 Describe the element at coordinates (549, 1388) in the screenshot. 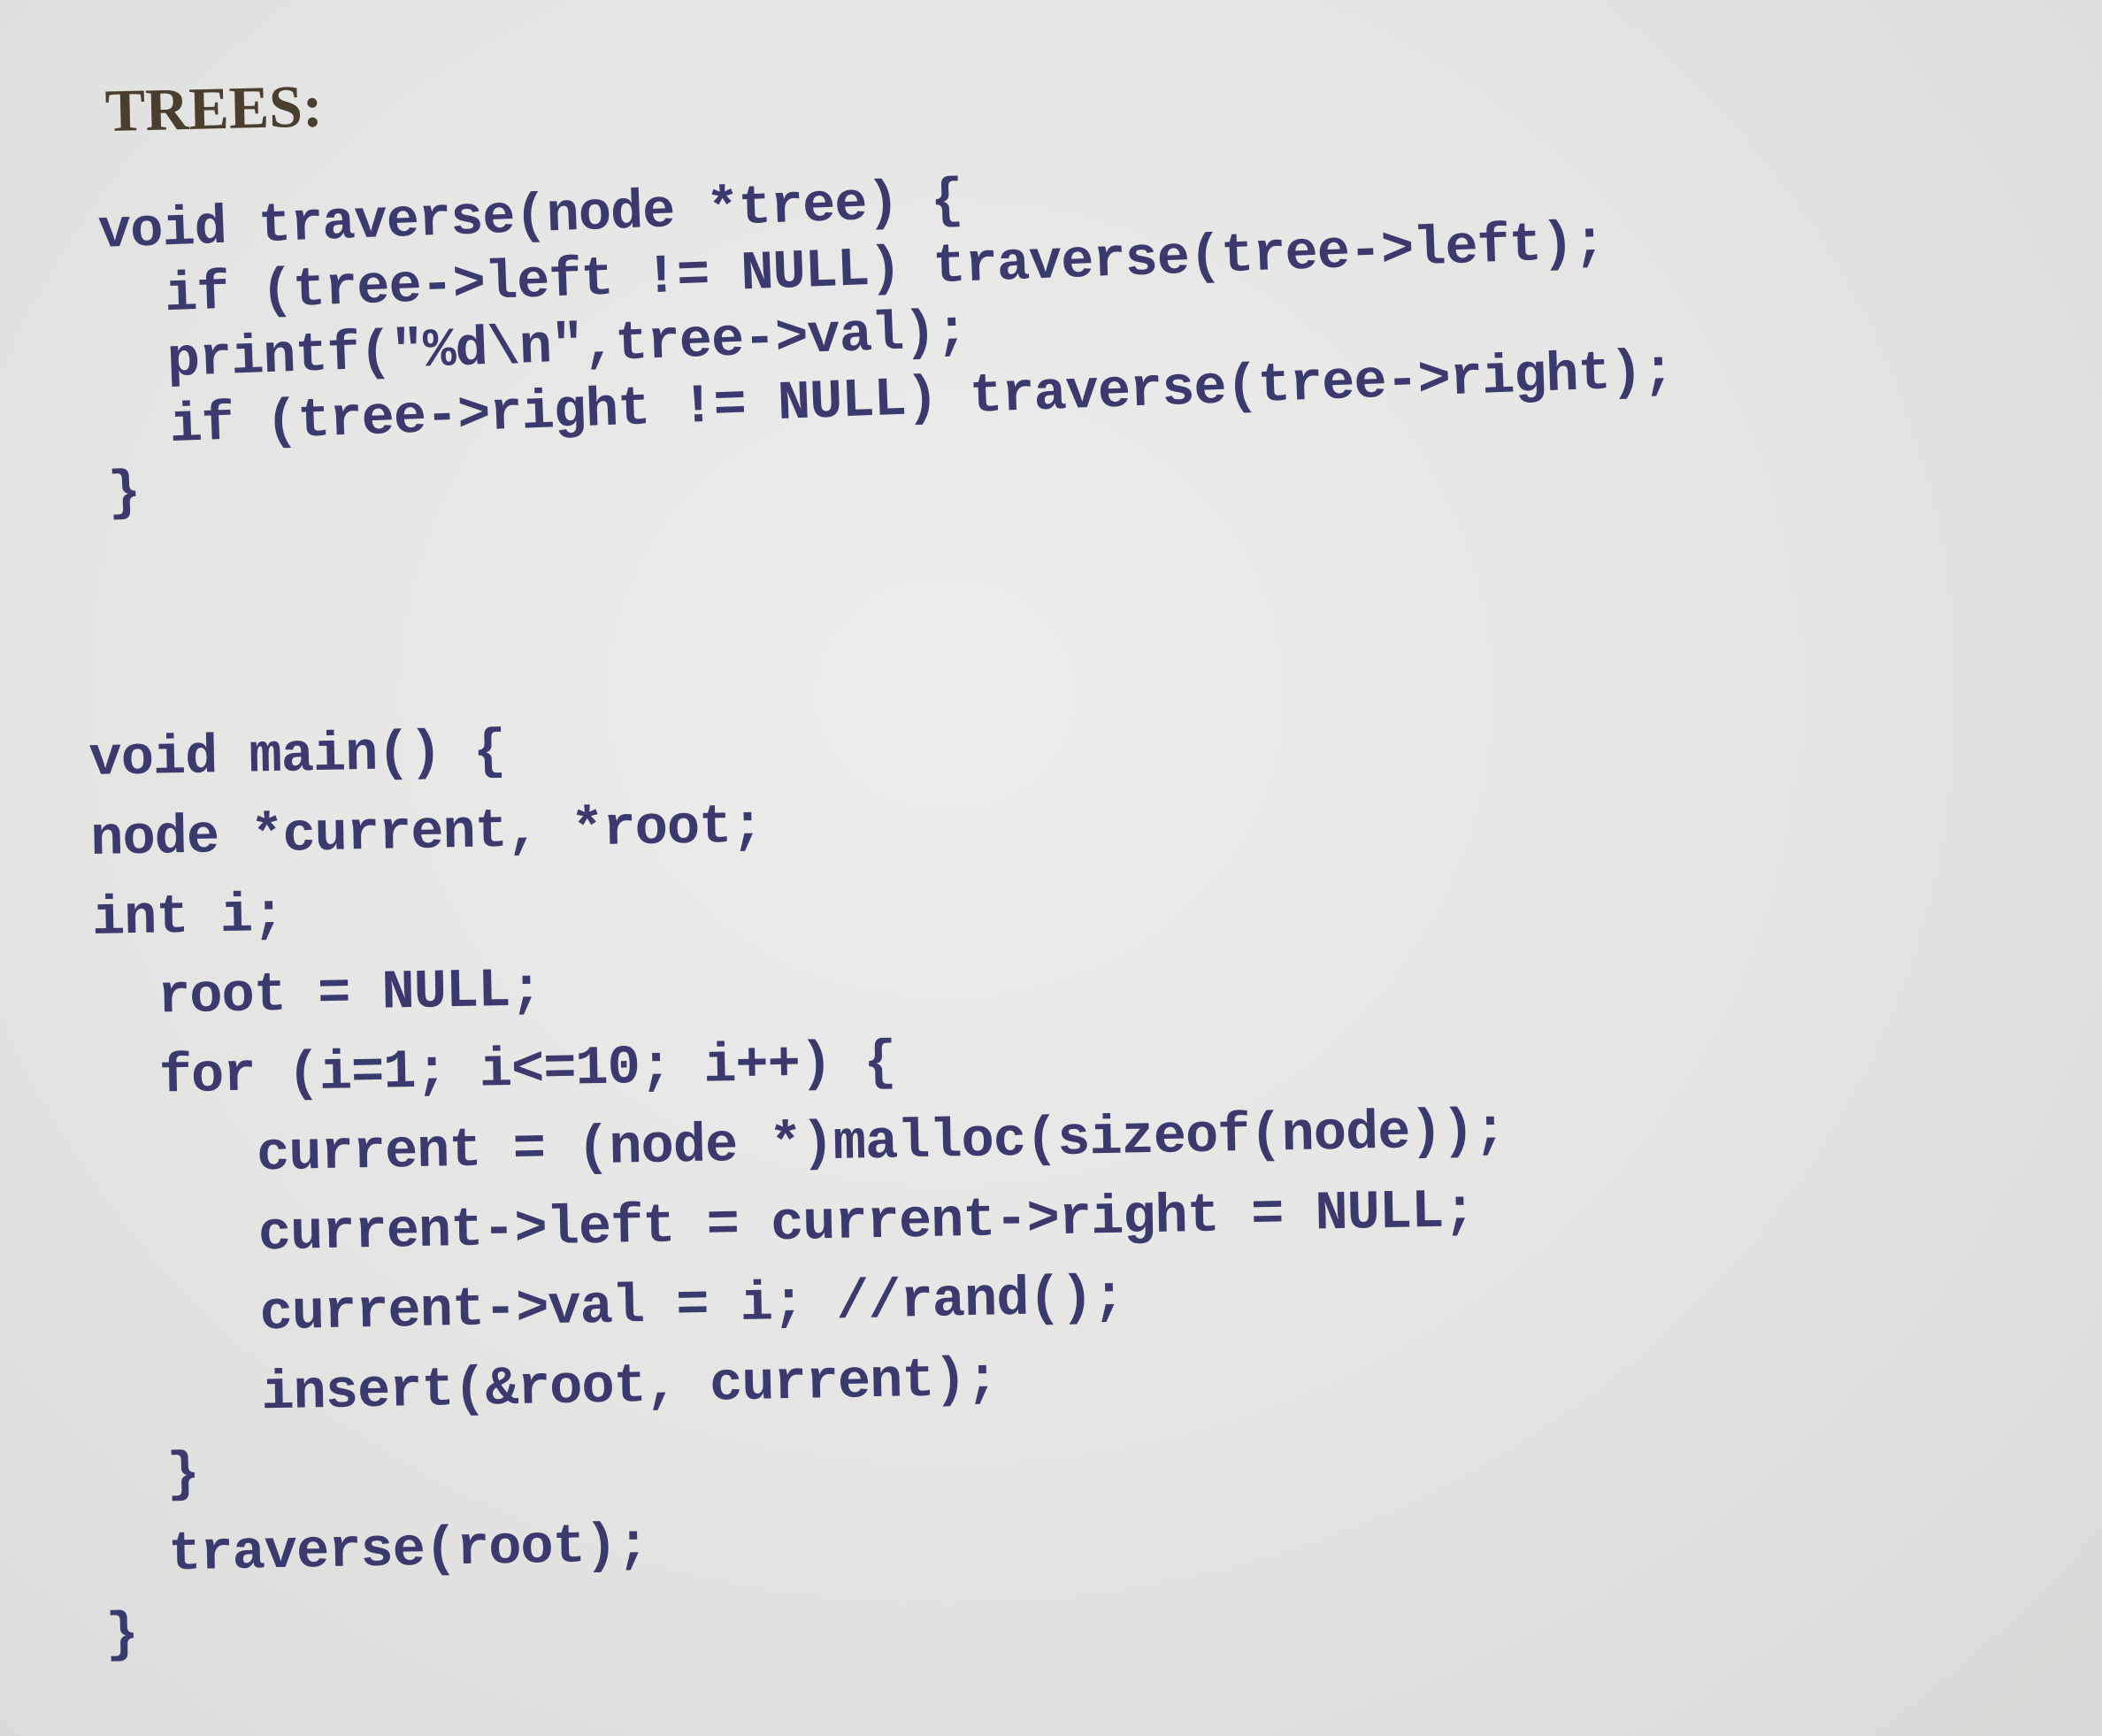

I see `code-line: insert(&root, current);` at that location.